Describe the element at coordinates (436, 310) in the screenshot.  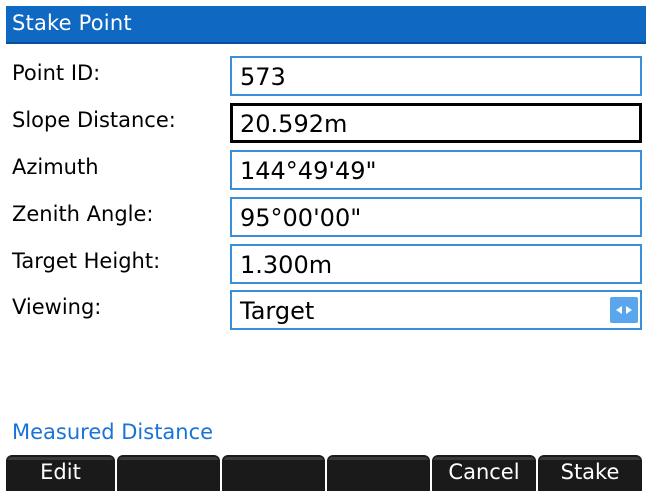
I see `viewing-chooser: Target` at that location.